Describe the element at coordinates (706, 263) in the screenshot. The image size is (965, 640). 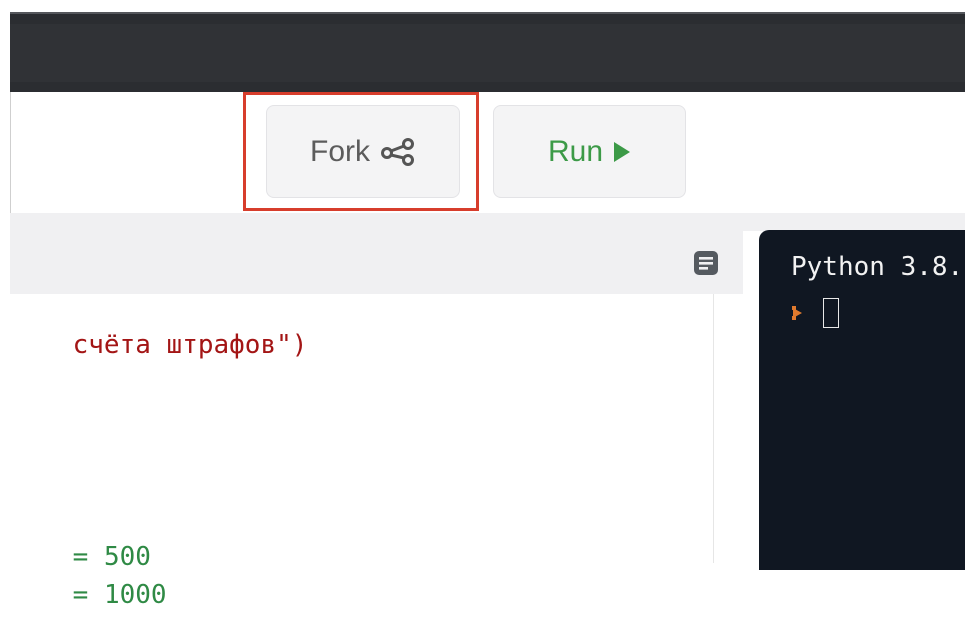
I see `document-lines-icon` at that location.